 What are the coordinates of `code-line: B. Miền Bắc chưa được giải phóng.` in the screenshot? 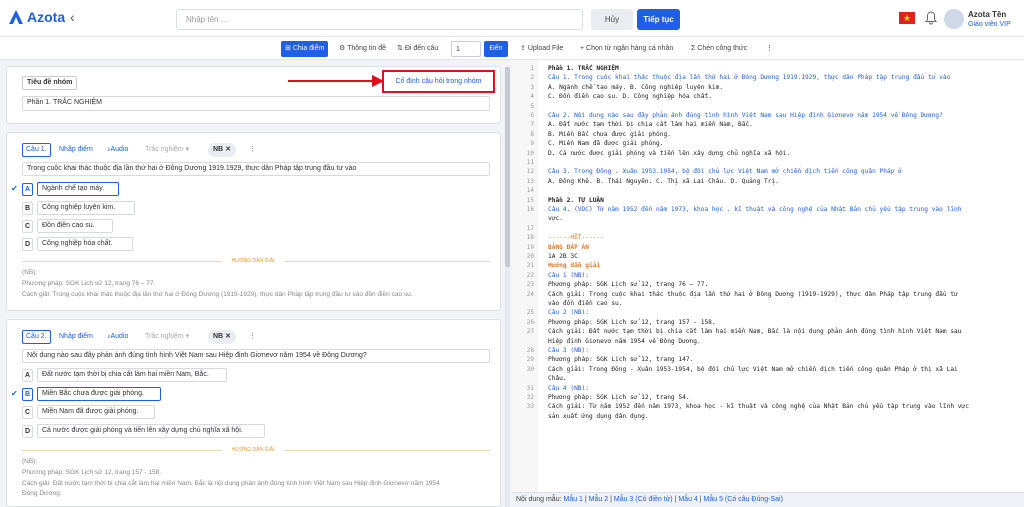 It's located at (609, 134).